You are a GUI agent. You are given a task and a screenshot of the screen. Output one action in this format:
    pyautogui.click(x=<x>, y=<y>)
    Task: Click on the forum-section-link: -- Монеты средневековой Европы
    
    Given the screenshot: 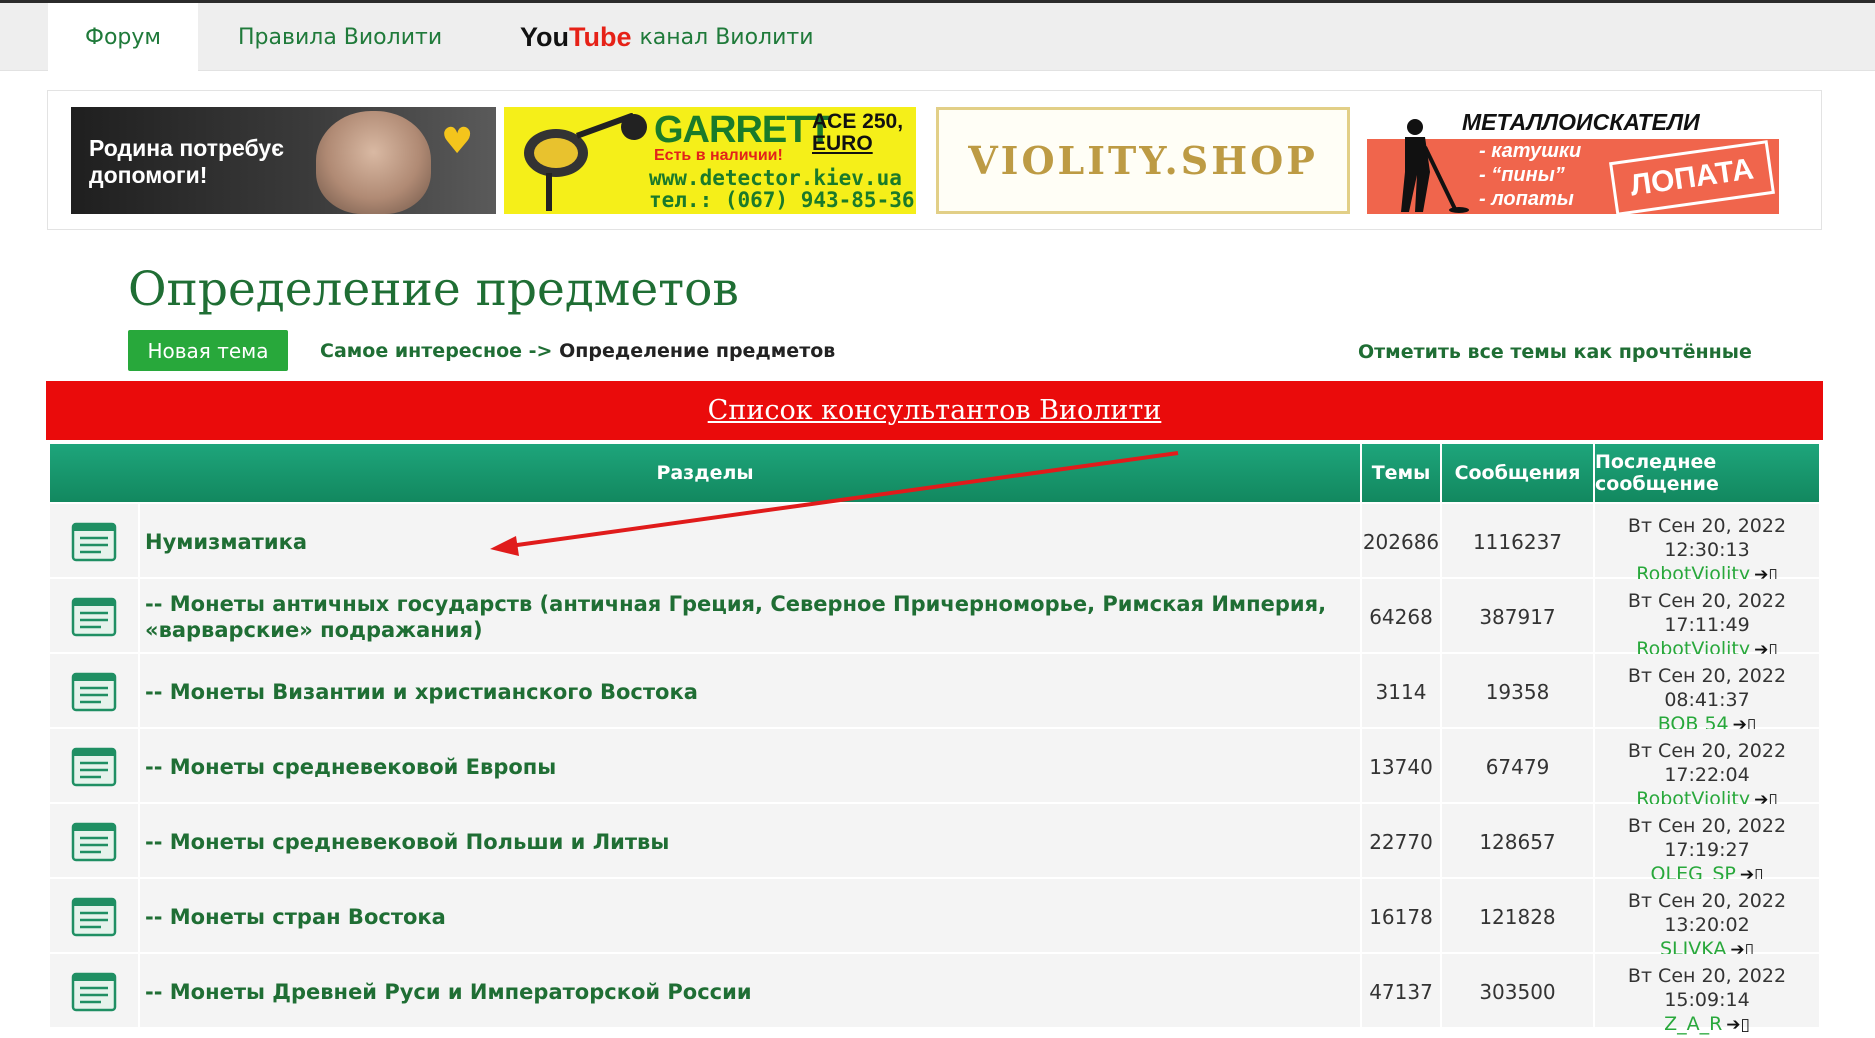 What is the action you would take?
    pyautogui.click(x=350, y=767)
    